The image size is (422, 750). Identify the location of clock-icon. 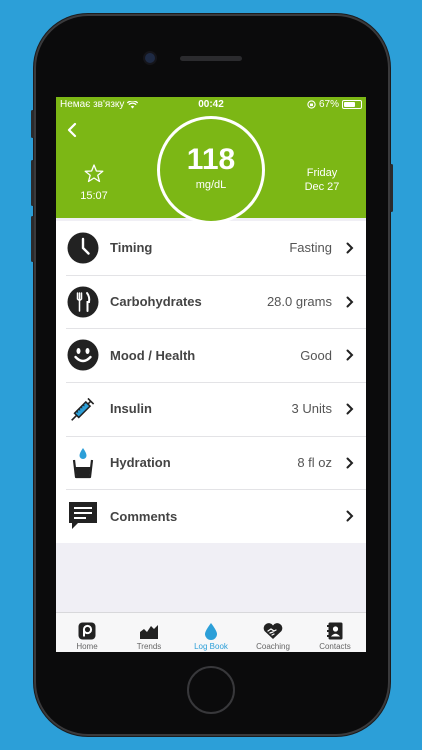
(83, 248).